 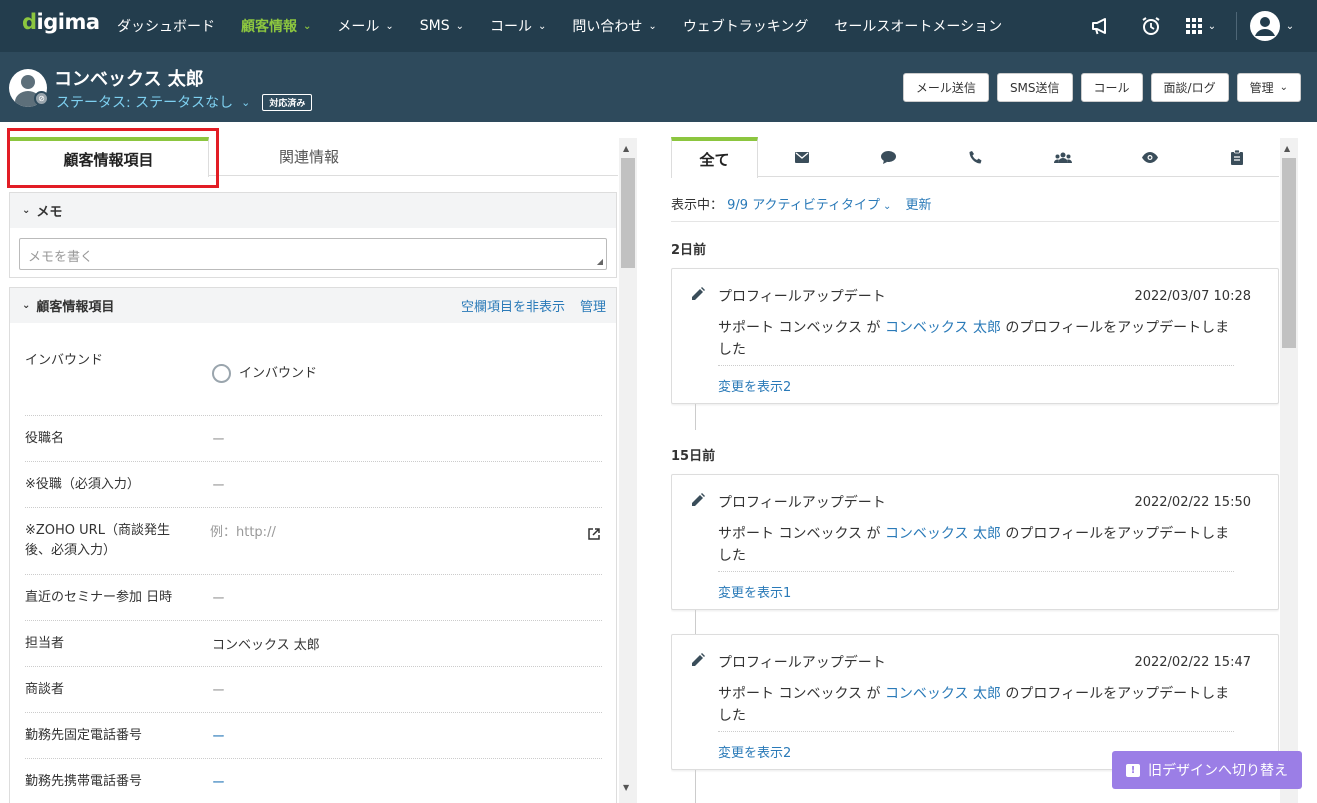 I want to click on left-tabs: 顧客情報項目 関連情報, so click(x=313, y=157).